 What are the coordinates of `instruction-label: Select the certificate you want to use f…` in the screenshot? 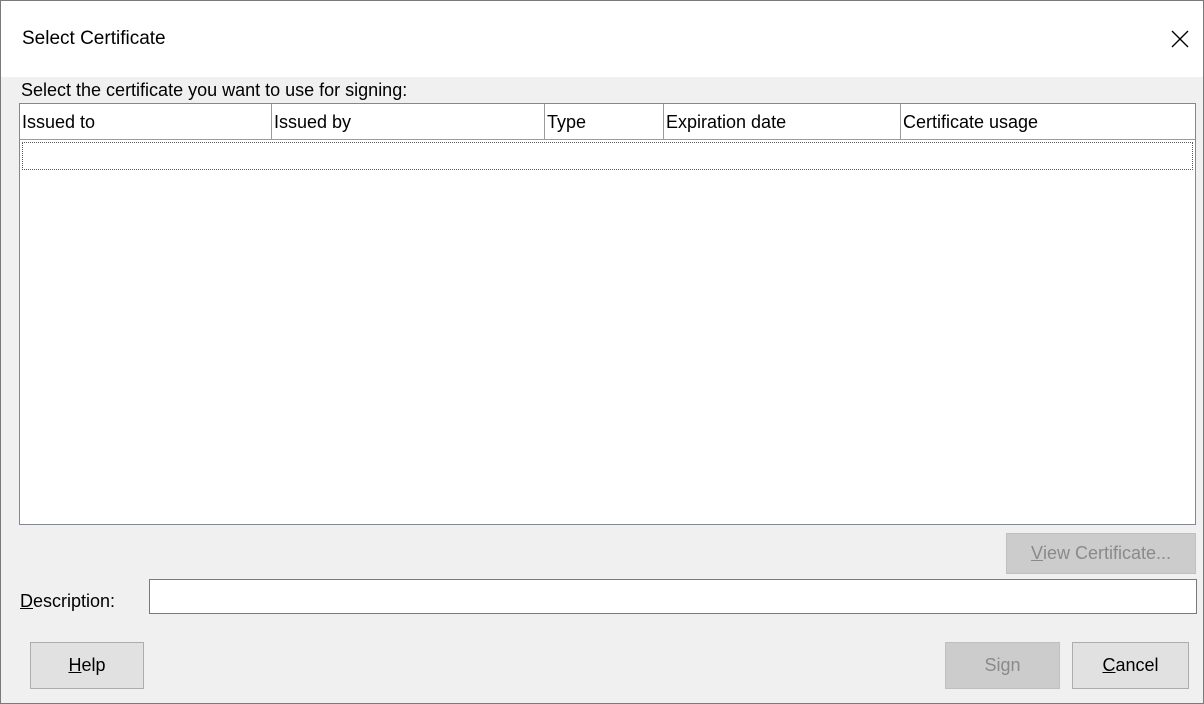 It's located at (214, 90).